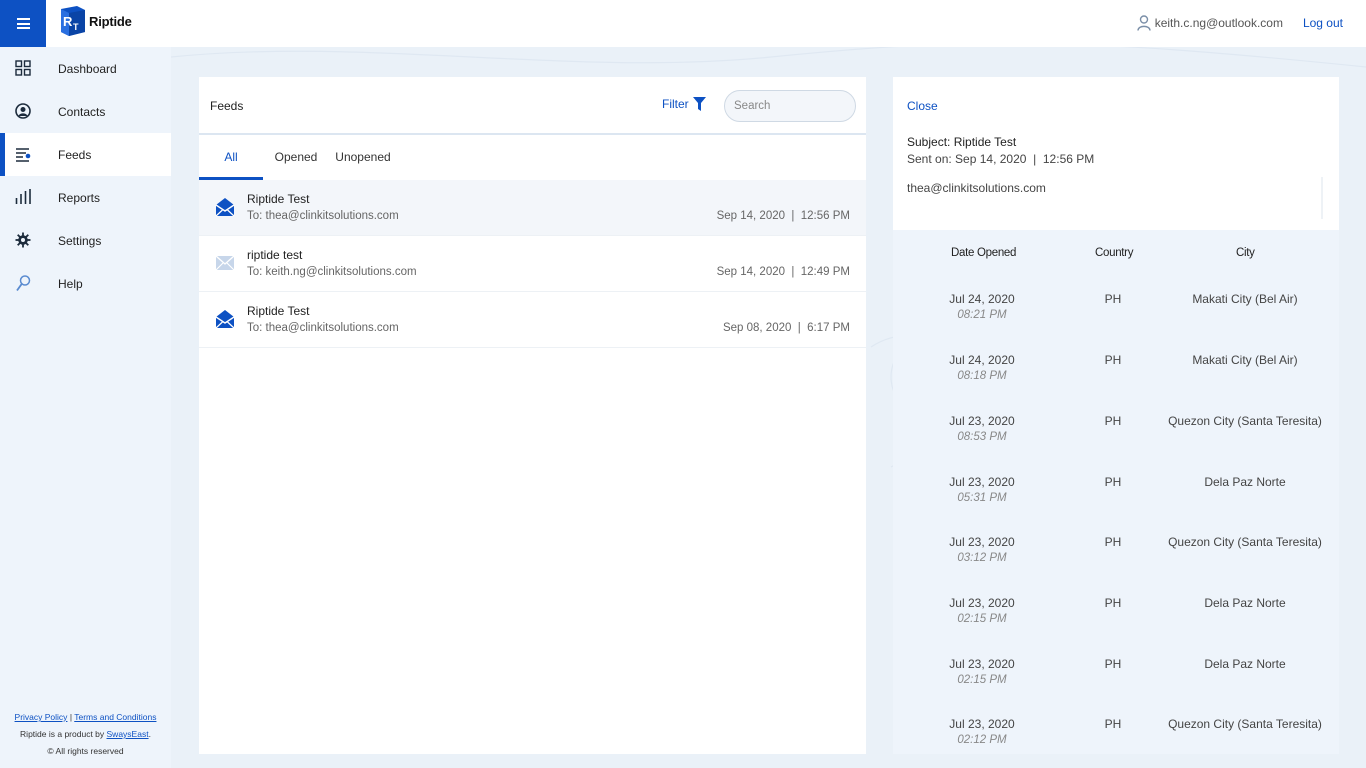 The image size is (1366, 768). I want to click on logout-button: Log out, so click(1323, 23).